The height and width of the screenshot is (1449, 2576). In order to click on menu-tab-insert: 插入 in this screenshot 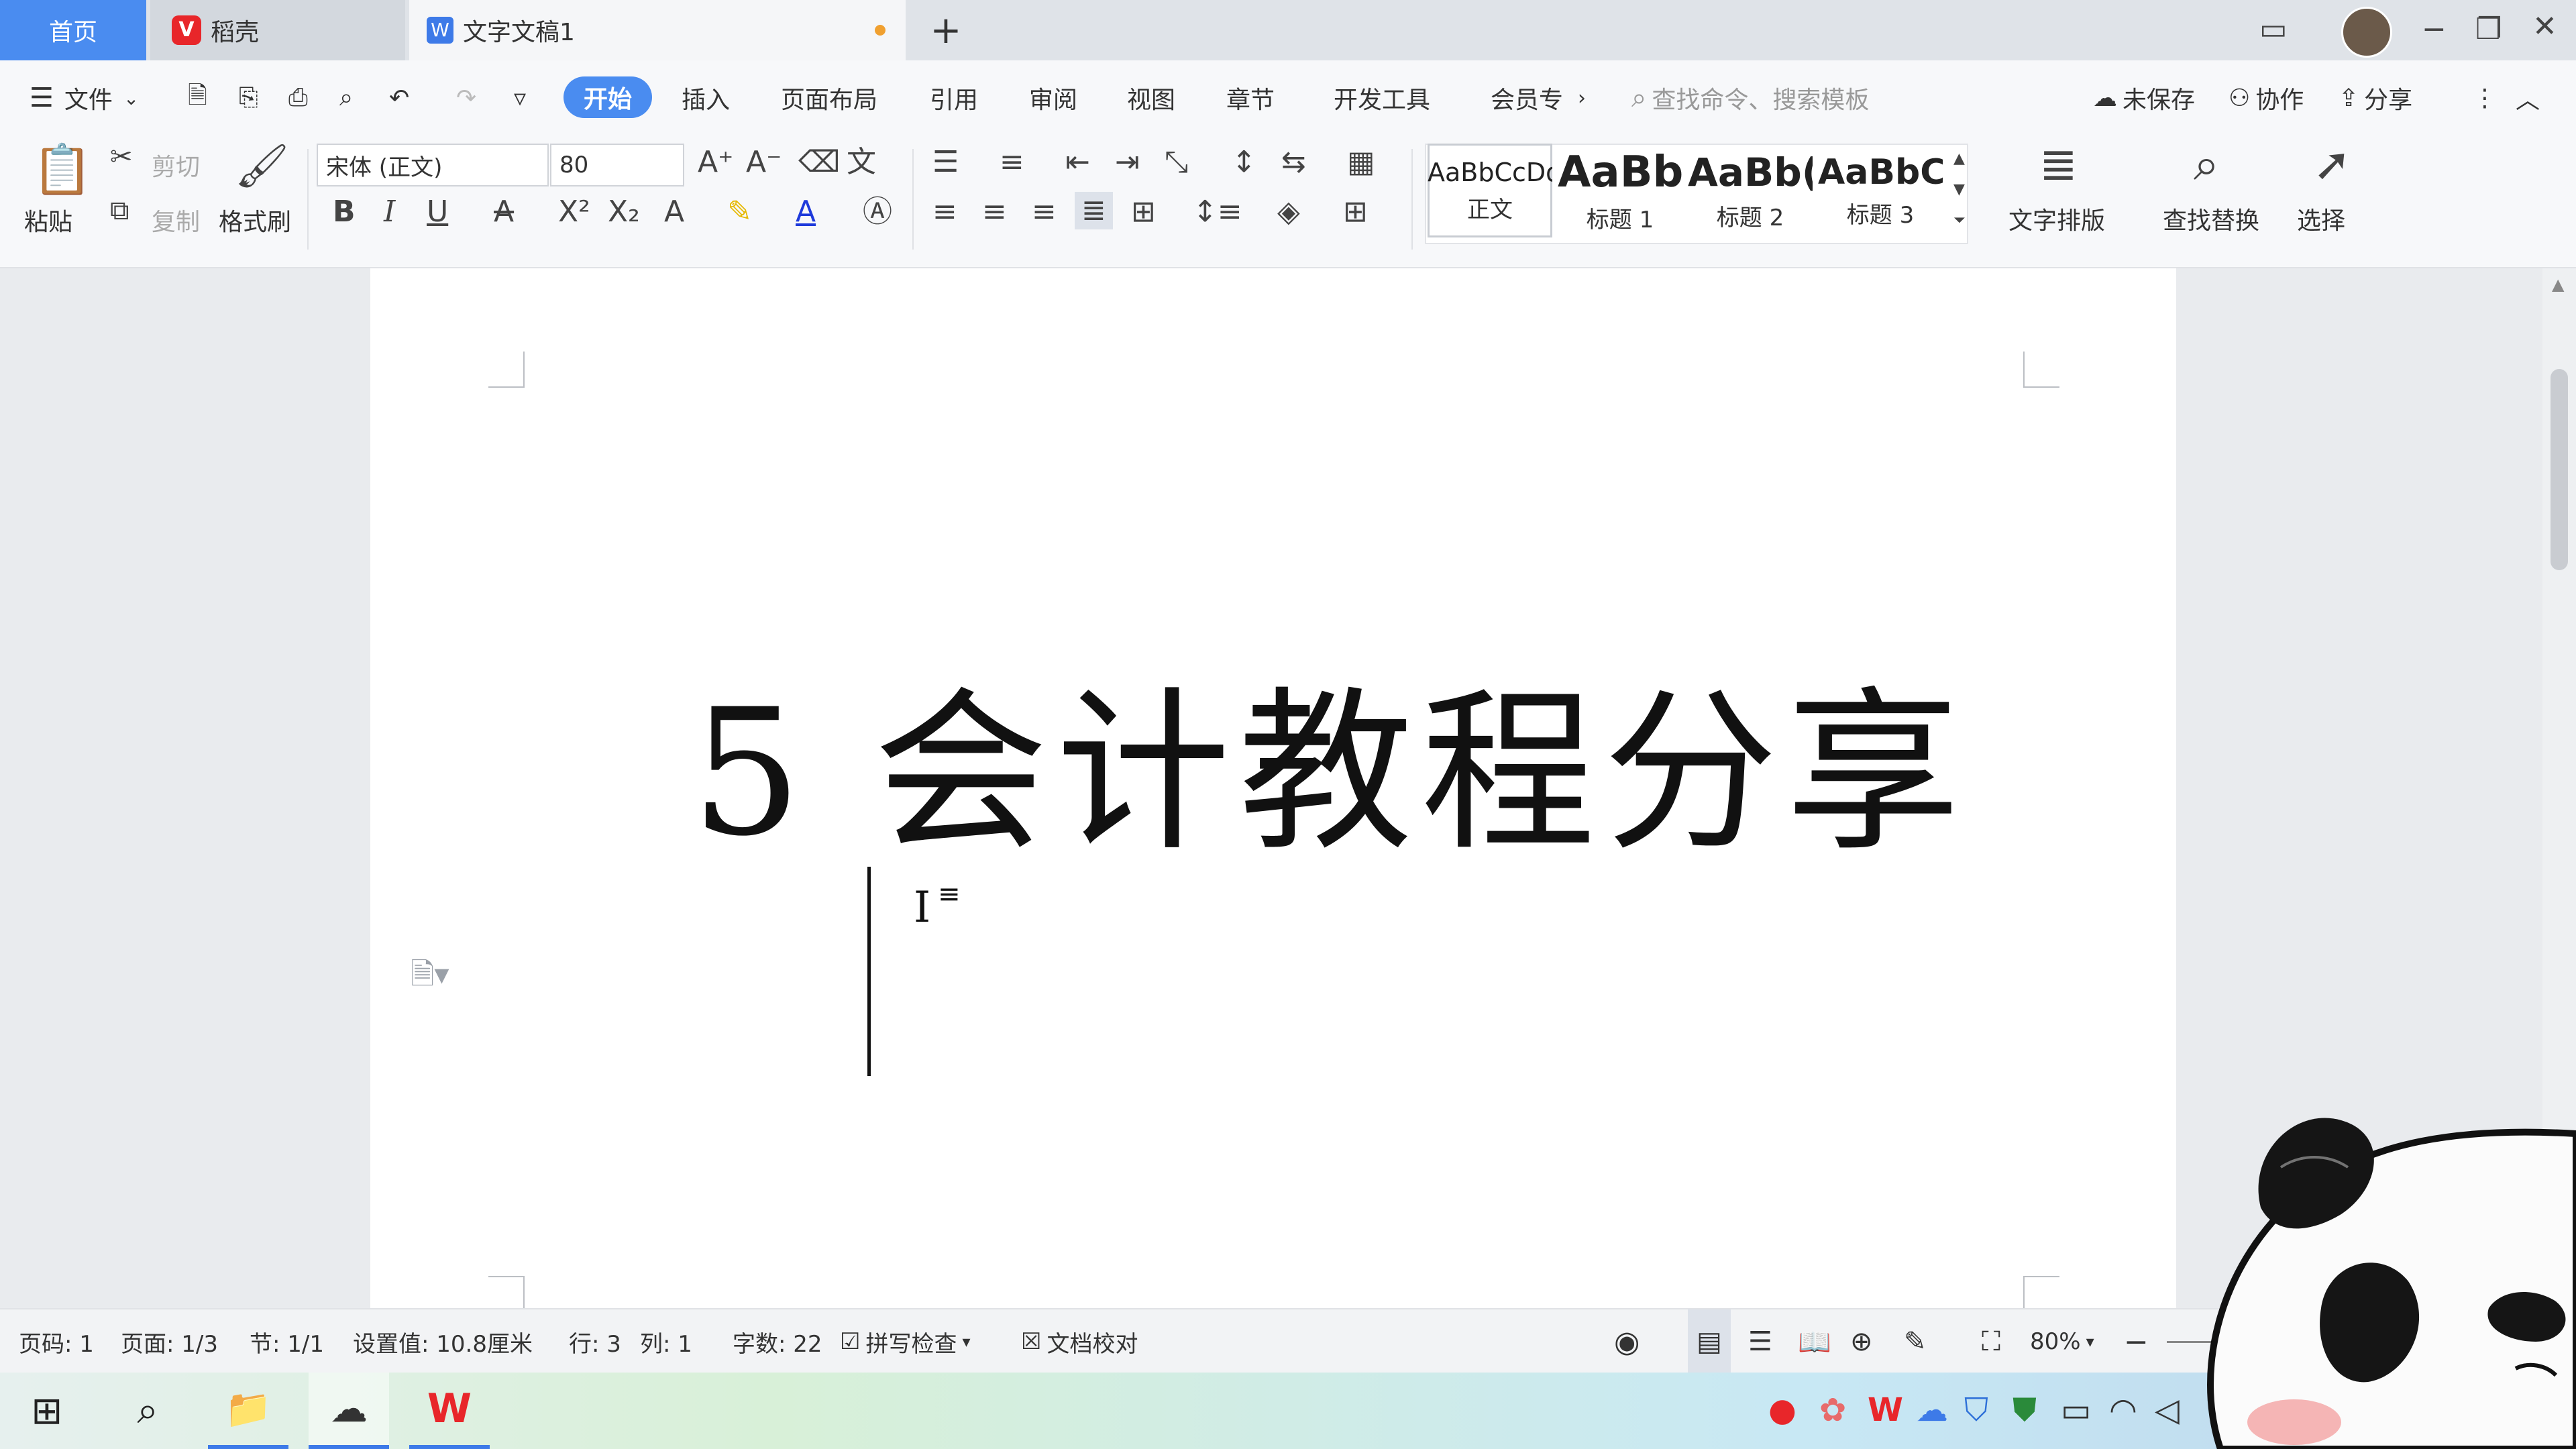, I will do `click(706, 98)`.